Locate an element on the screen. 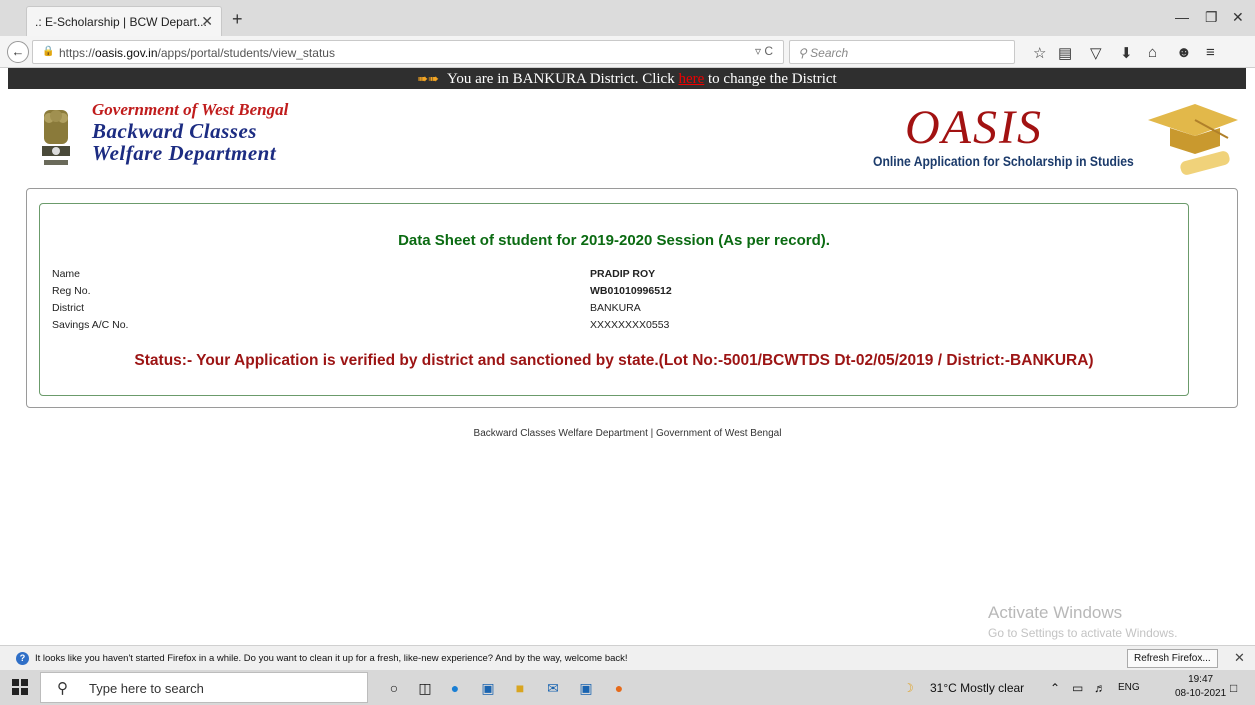 This screenshot has height=705, width=1255. lock-icon: 🔒 is located at coordinates (48, 51).